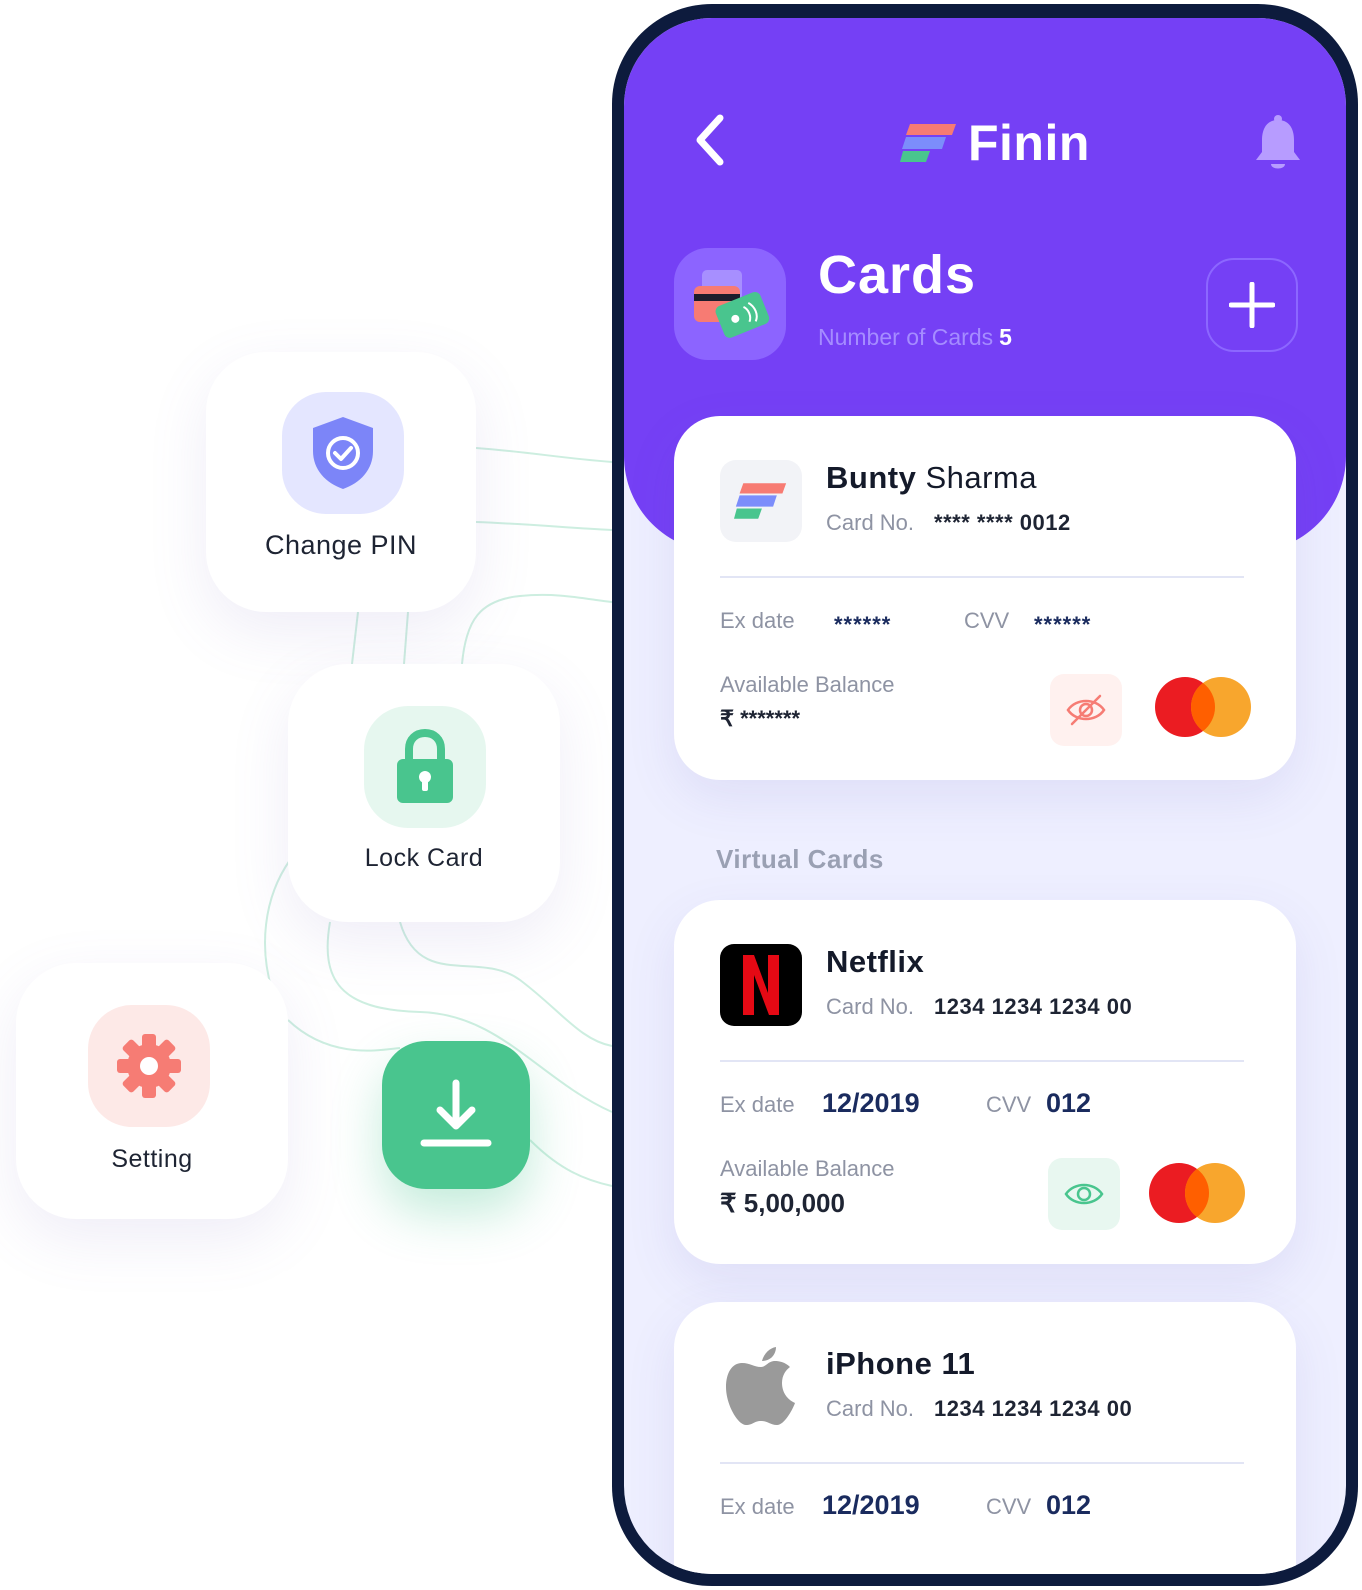 Image resolution: width=1362 pixels, height=1590 pixels. What do you see at coordinates (800, 859) in the screenshot?
I see `virtual-cards-heading: Virtual Cards` at bounding box center [800, 859].